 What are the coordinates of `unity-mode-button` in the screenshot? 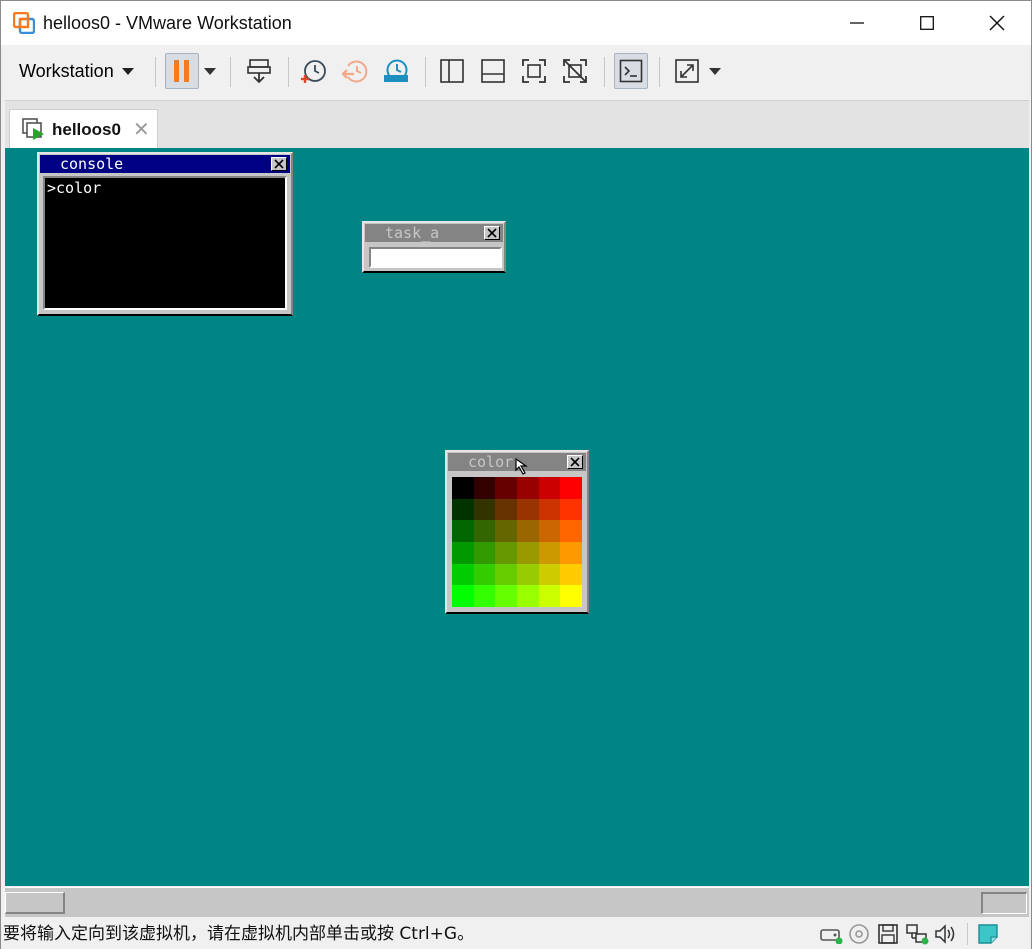 It's located at (575, 71).